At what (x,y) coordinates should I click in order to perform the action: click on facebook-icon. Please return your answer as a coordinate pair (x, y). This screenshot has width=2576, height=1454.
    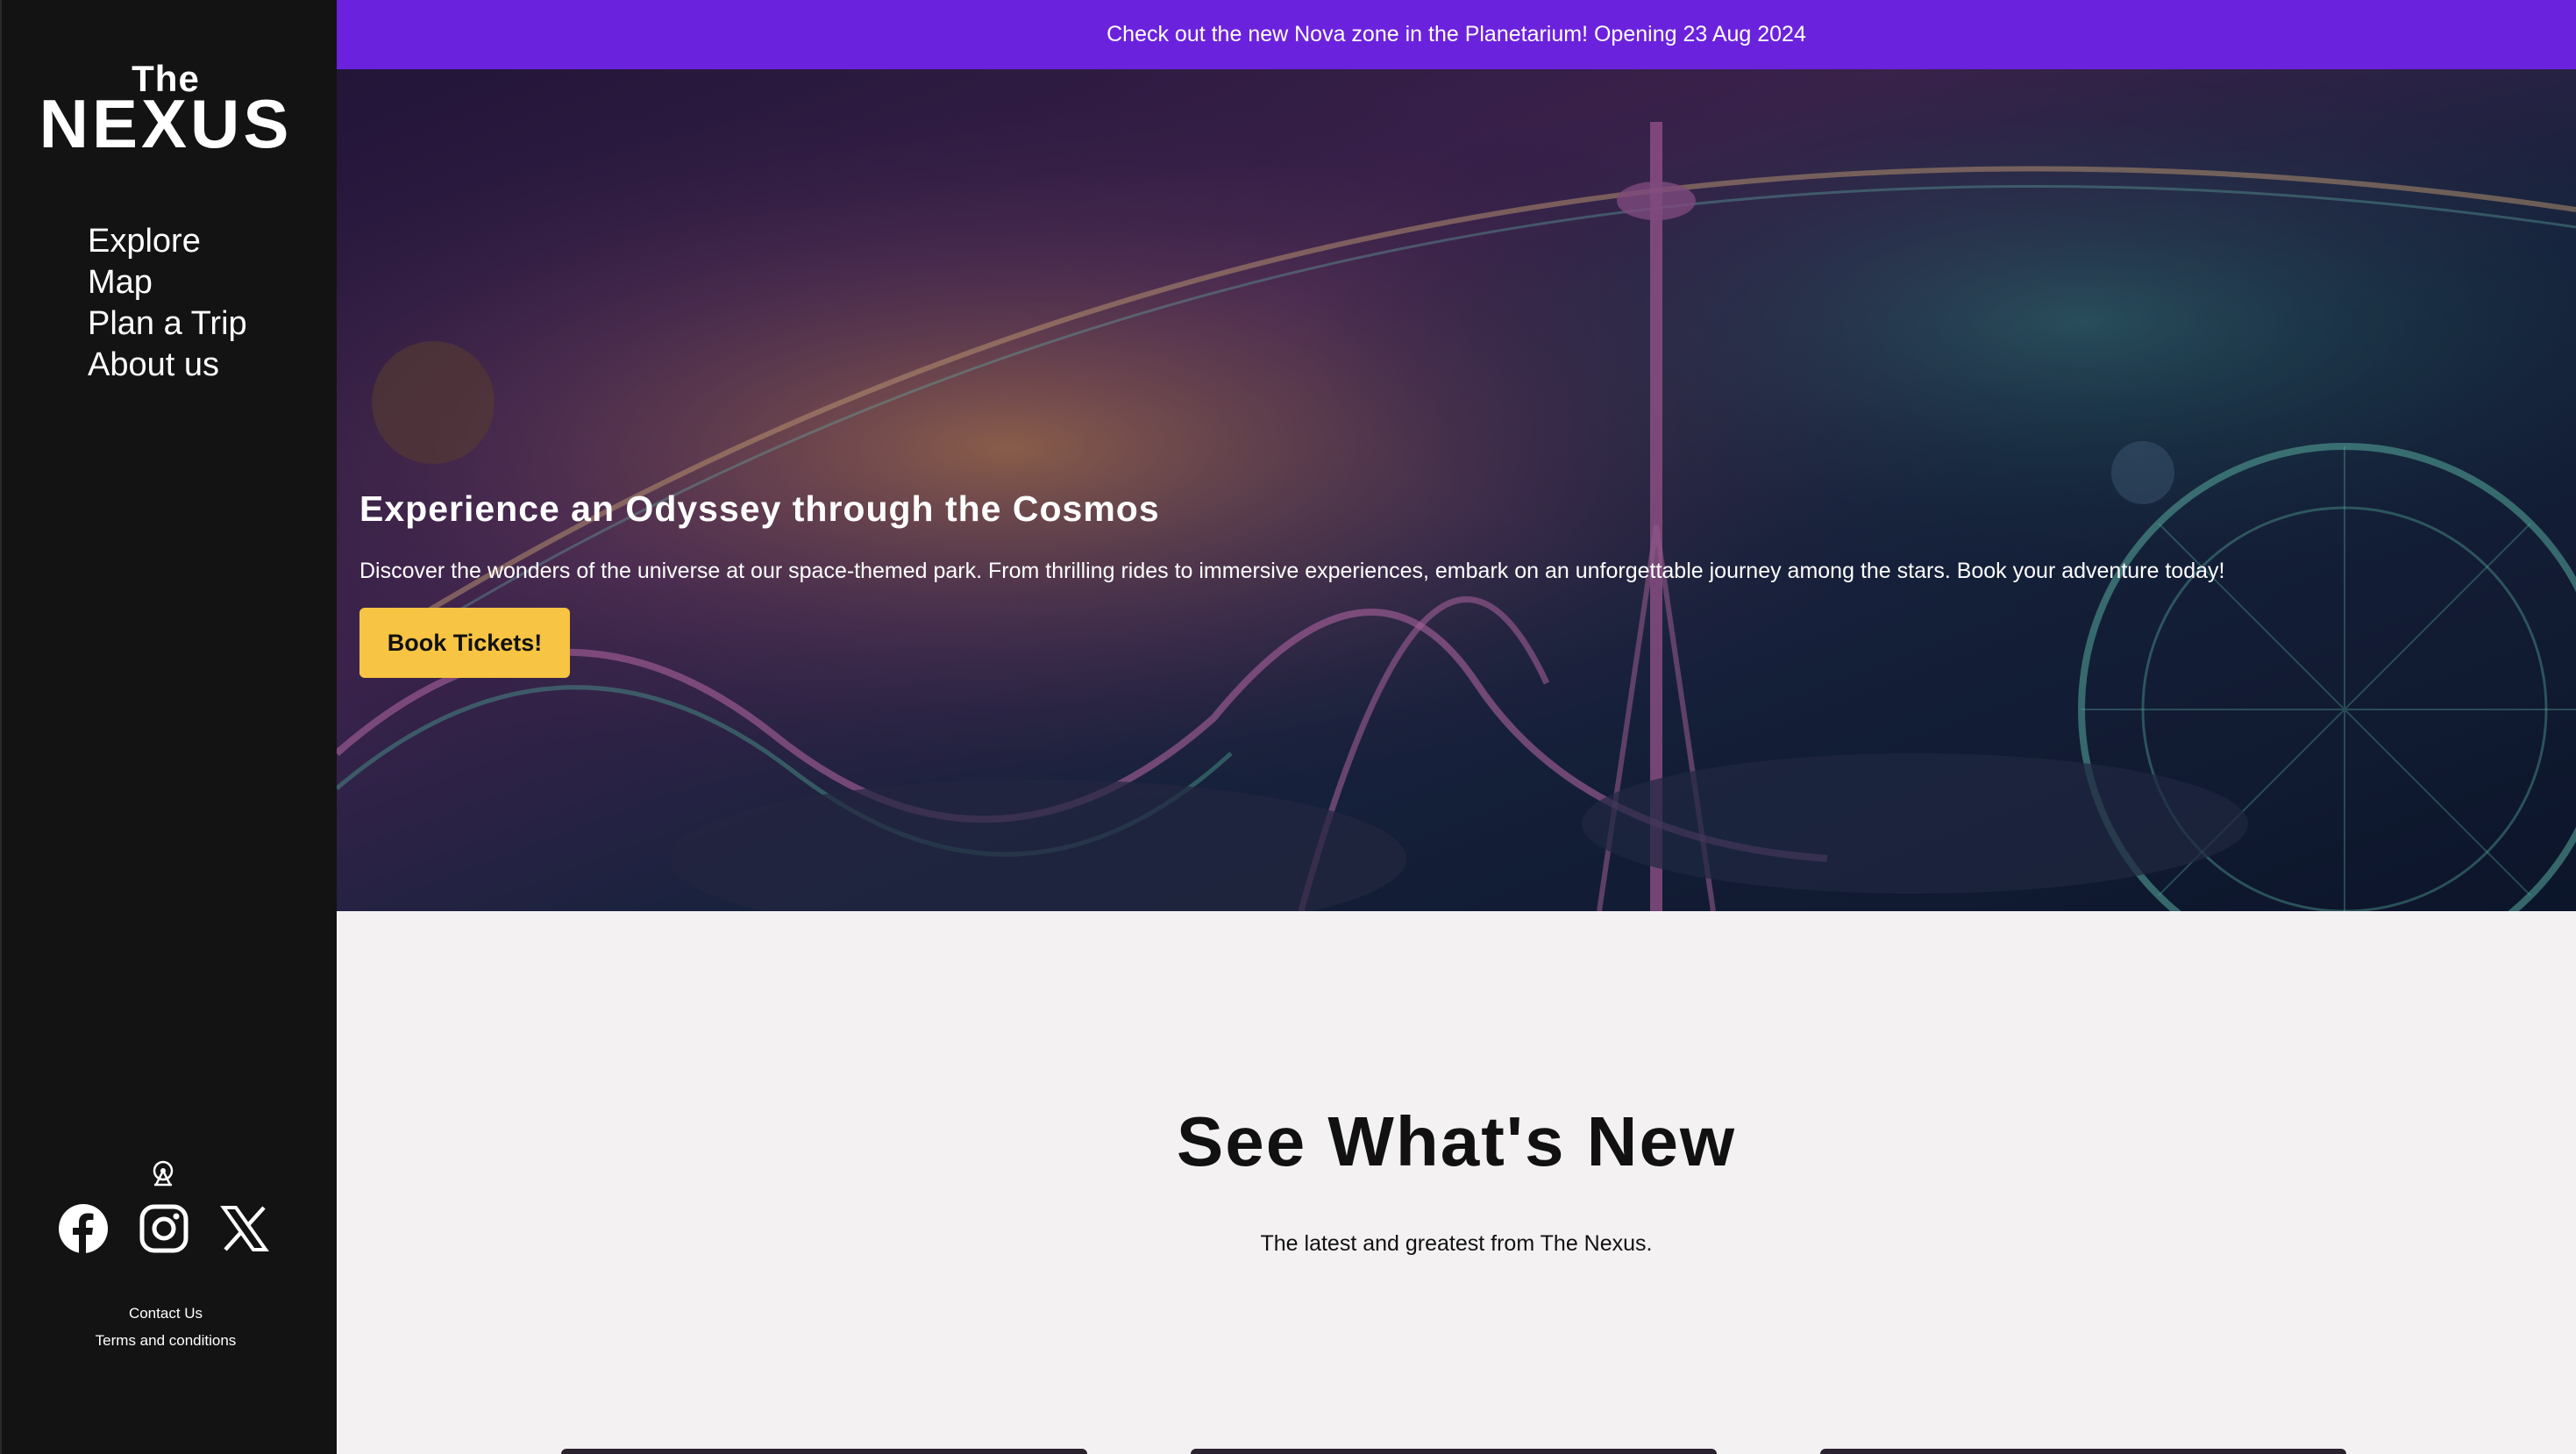
    Looking at the image, I should click on (83, 1228).